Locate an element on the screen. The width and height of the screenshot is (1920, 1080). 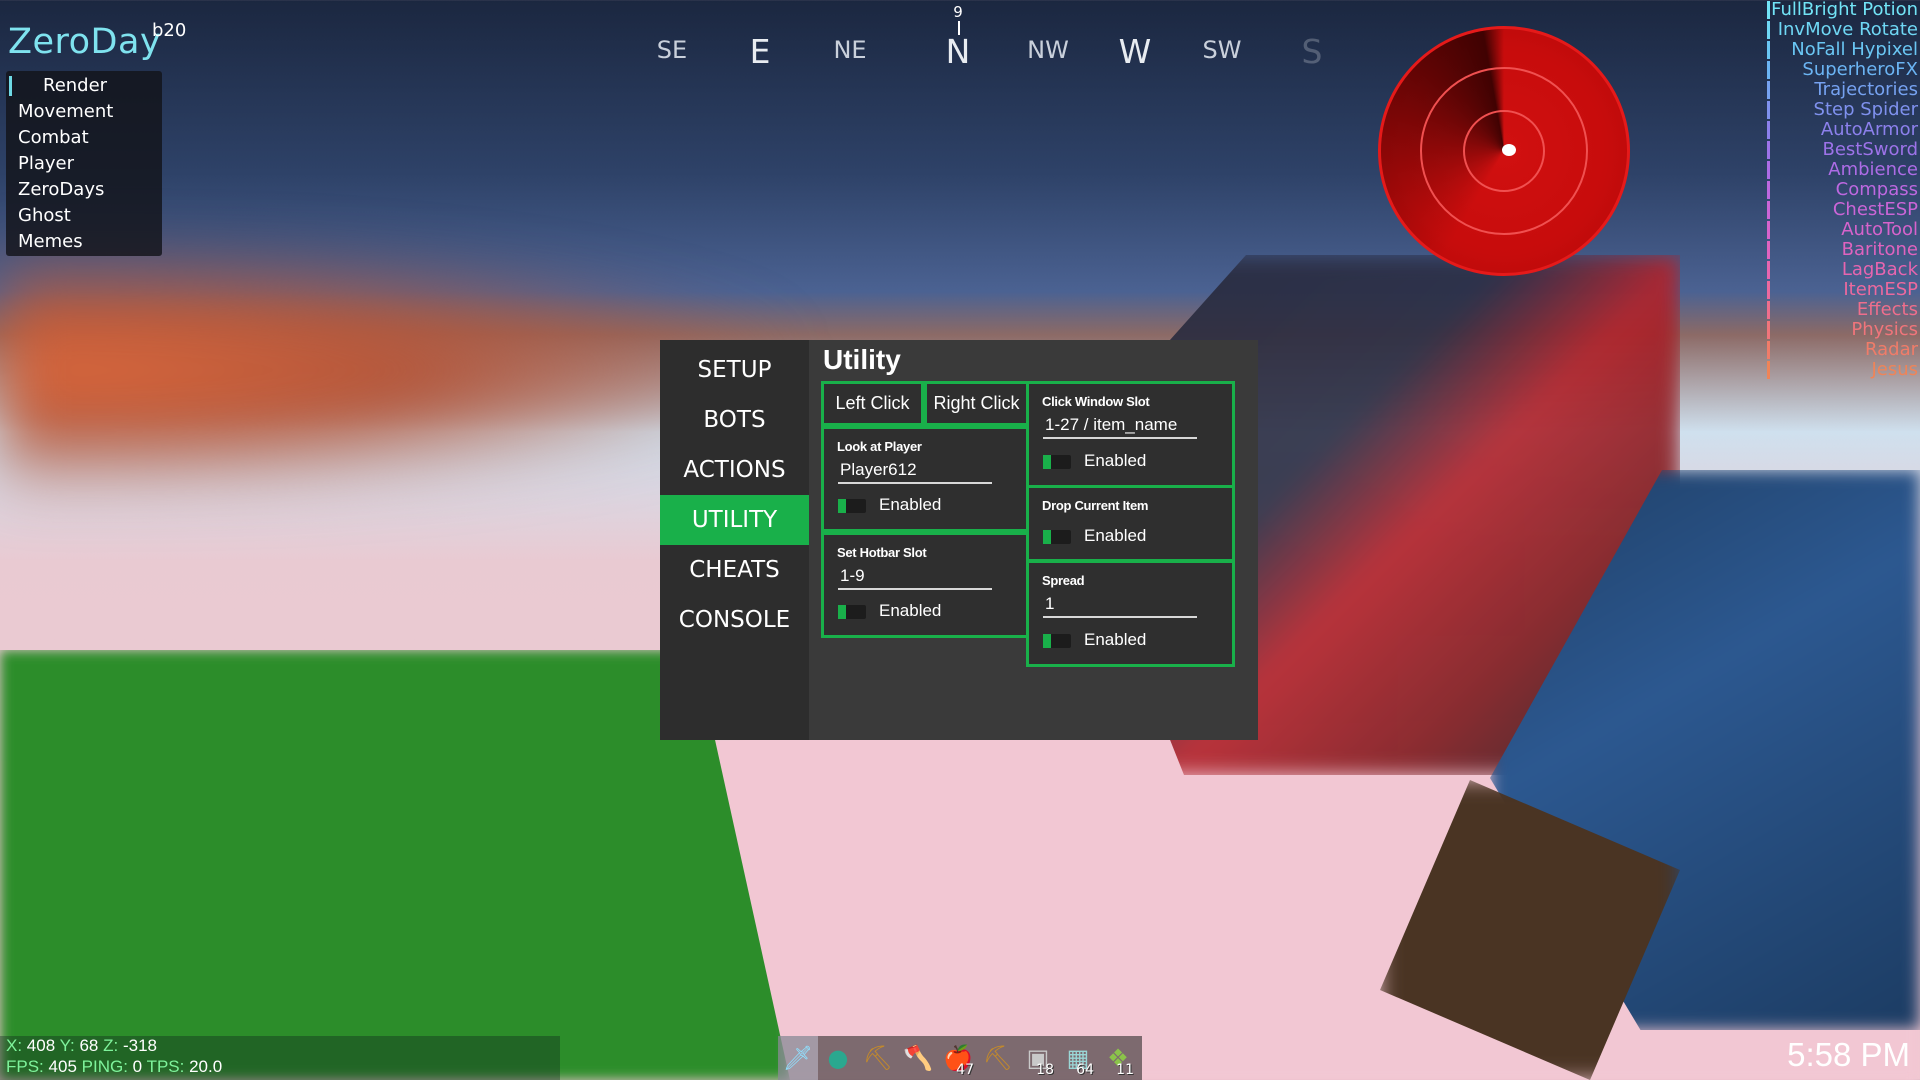
look-at-player-card: Look at Player Enabled is located at coordinates (925, 479).